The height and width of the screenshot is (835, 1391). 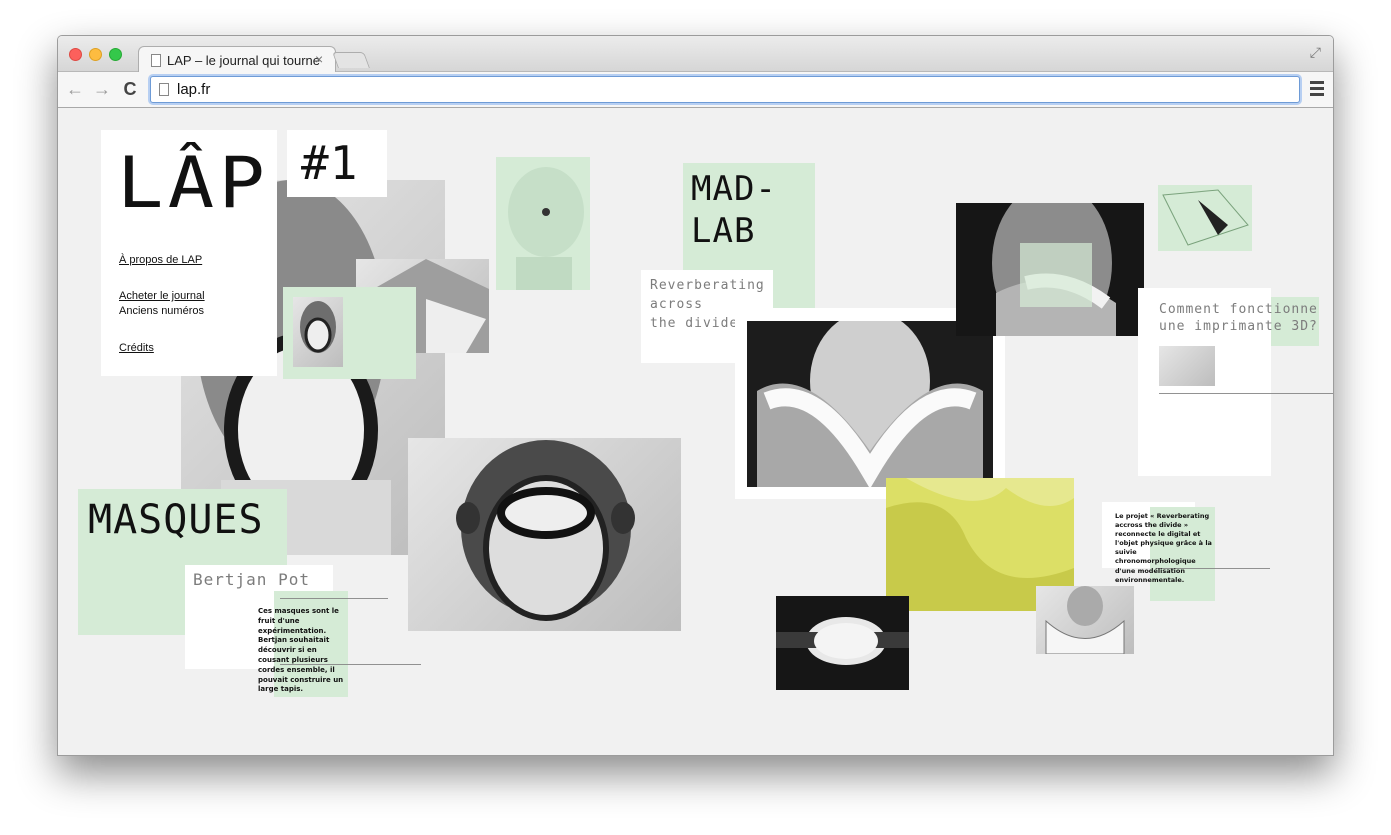 What do you see at coordinates (543, 223) in the screenshot?
I see `mask-photo-mint` at bounding box center [543, 223].